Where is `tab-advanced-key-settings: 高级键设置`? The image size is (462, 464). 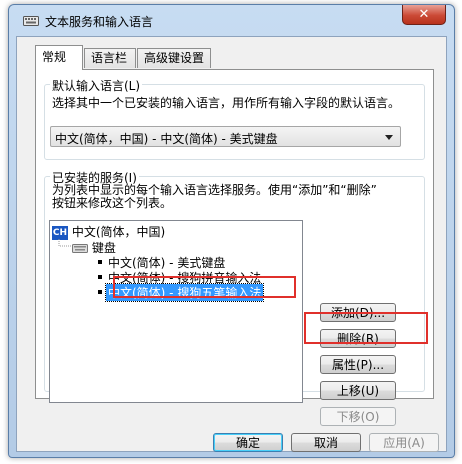 tab-advanced-key-settings: 高级键设置 is located at coordinates (174, 58).